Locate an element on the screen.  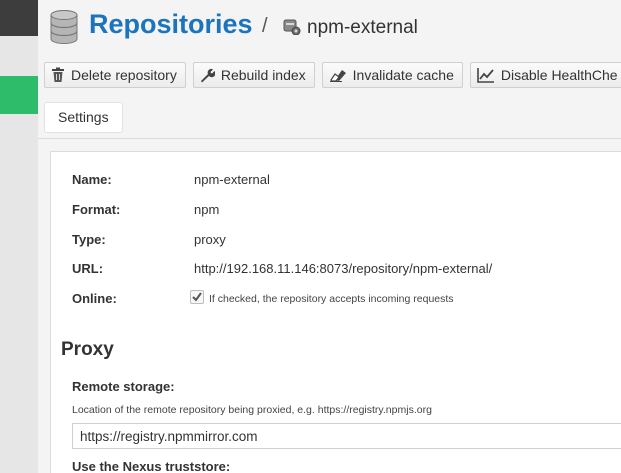
breadcrumb-repo-name: npm-external is located at coordinates (362, 27).